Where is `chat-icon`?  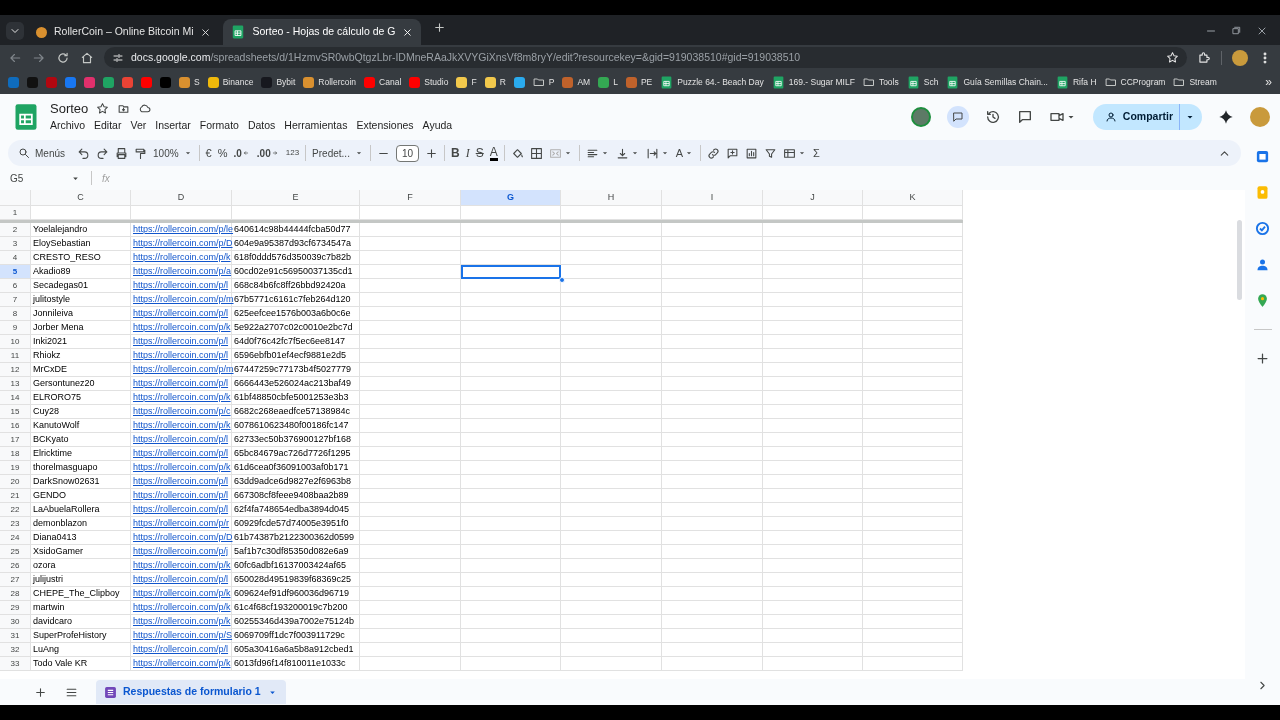 chat-icon is located at coordinates (957, 116).